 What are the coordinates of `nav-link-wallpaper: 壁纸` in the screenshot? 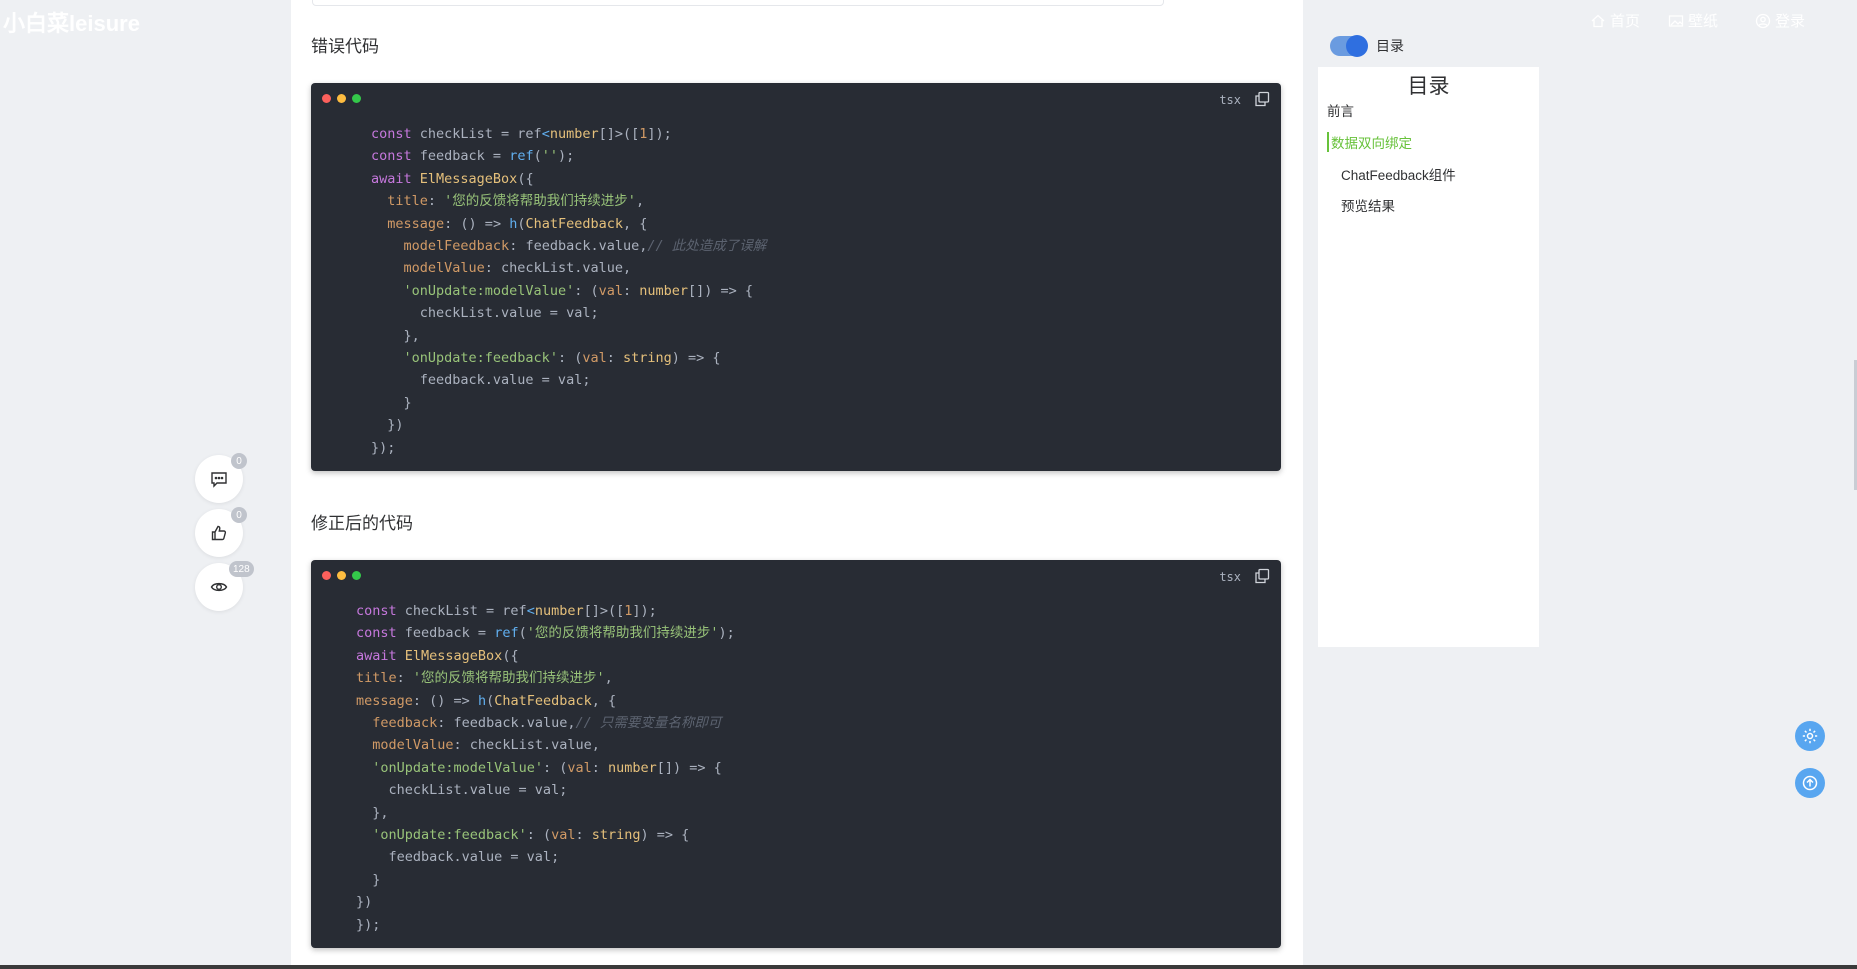 It's located at (1693, 20).